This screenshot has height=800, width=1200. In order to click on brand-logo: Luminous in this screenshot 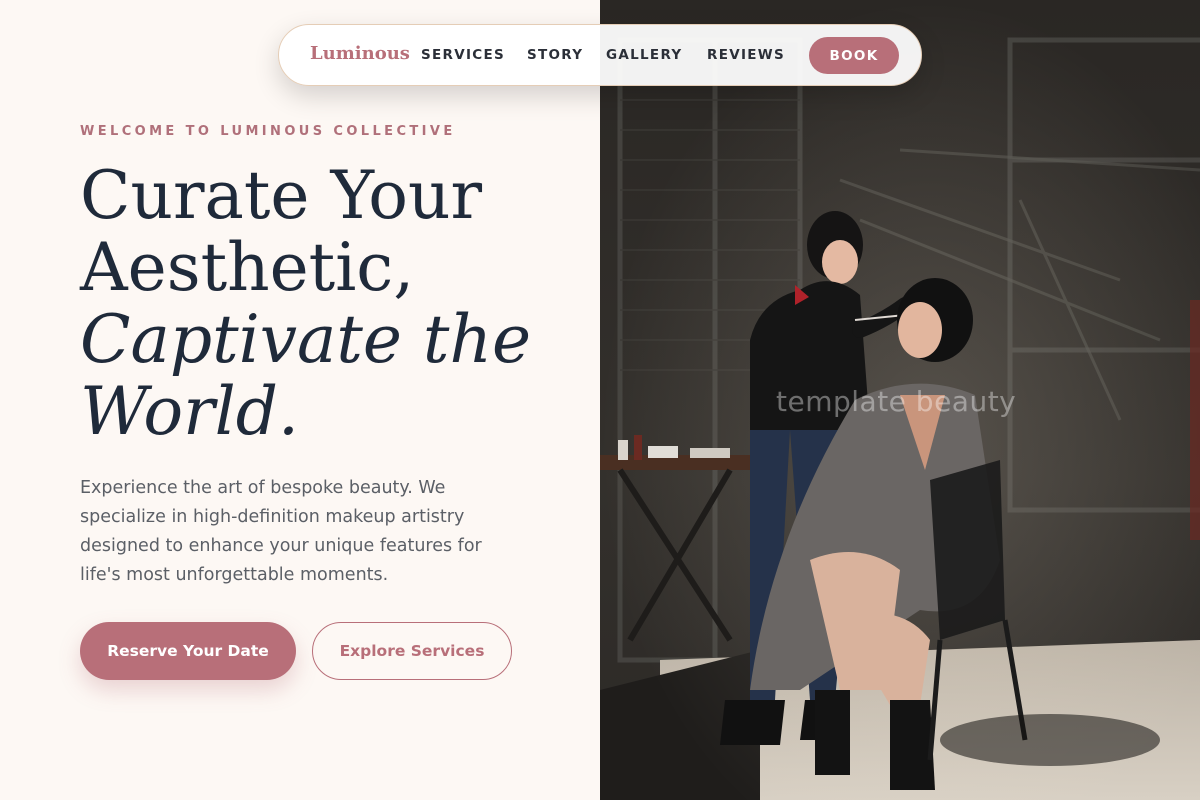, I will do `click(360, 53)`.